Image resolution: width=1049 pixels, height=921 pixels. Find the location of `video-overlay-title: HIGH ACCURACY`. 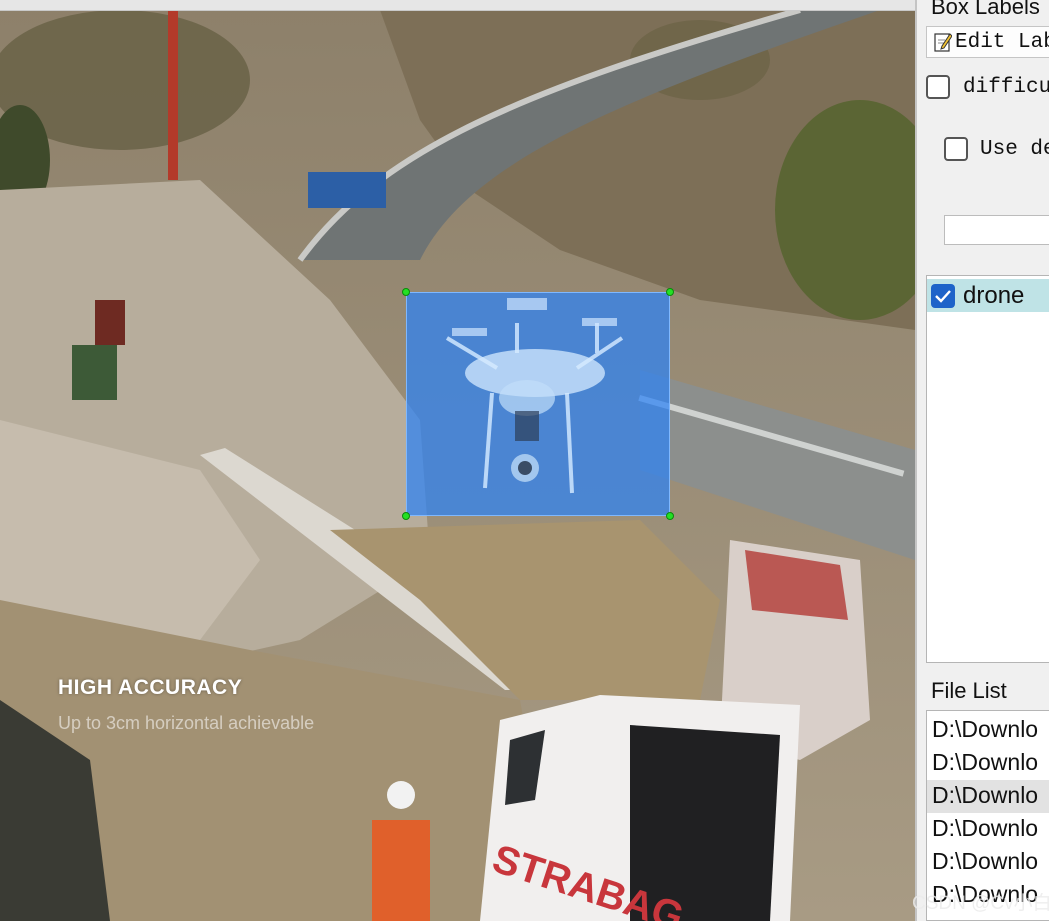

video-overlay-title: HIGH ACCURACY is located at coordinates (150, 687).